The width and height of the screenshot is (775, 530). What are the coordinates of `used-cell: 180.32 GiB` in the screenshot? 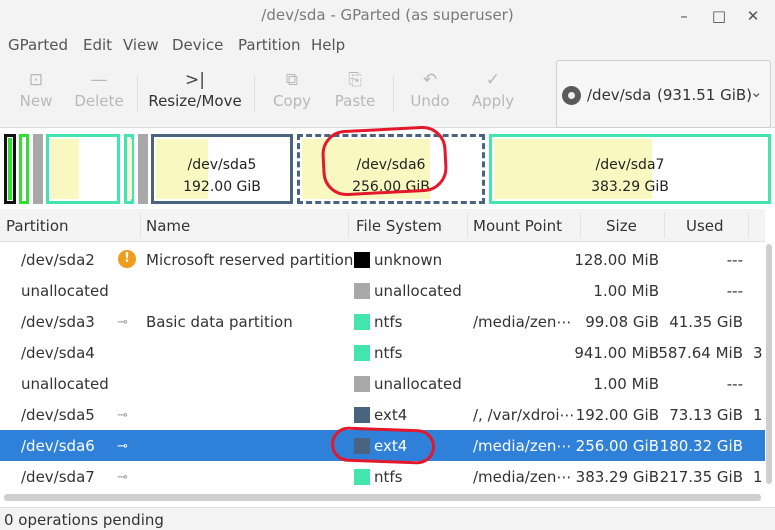 It's located at (701, 446).